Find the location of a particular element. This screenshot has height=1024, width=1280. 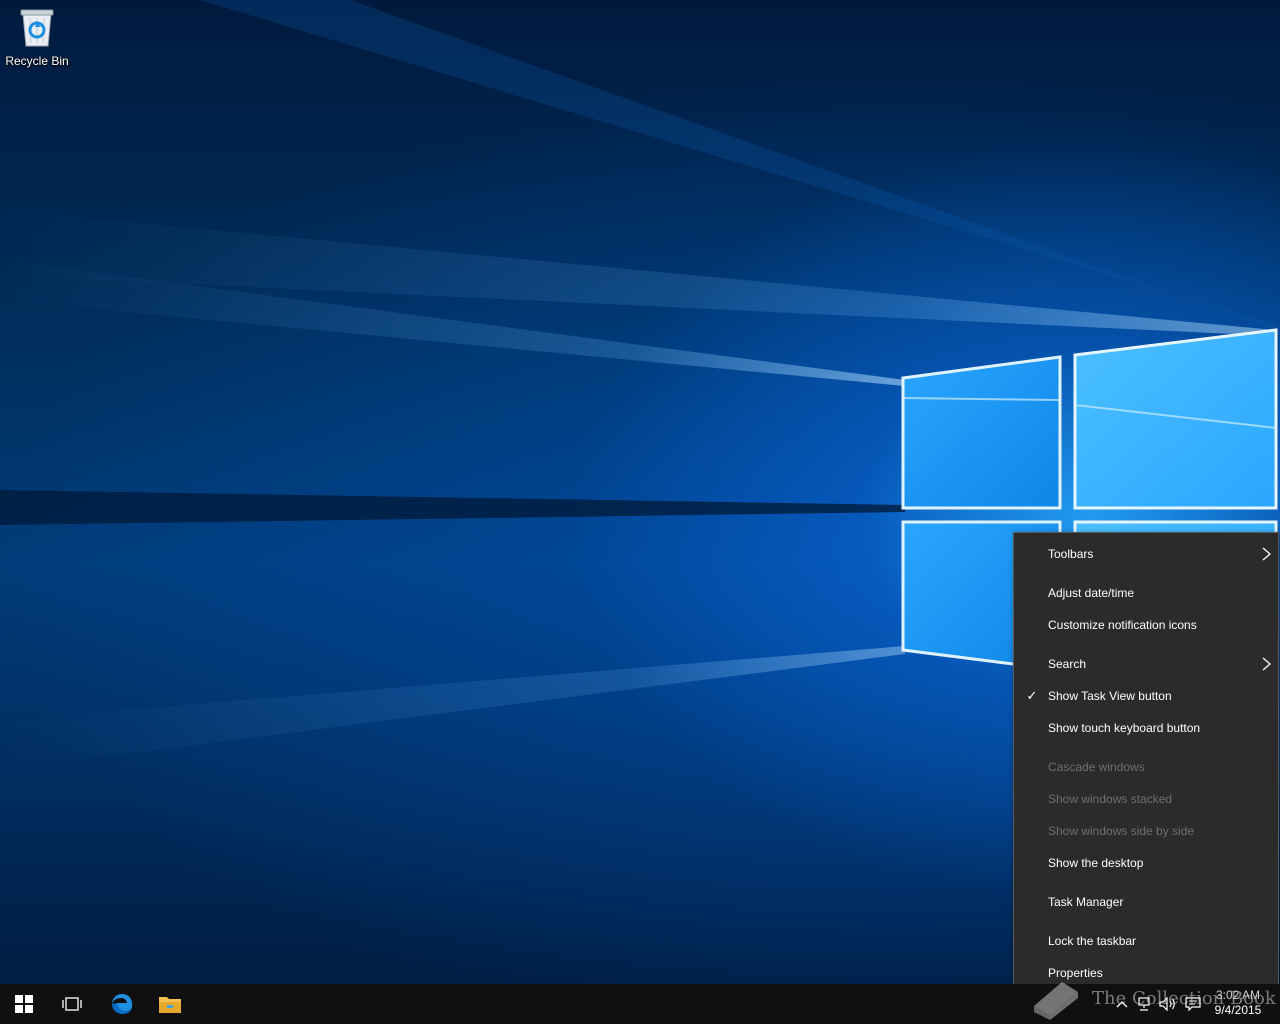

clock-date: 9/4/2015 is located at coordinates (1238, 1010).